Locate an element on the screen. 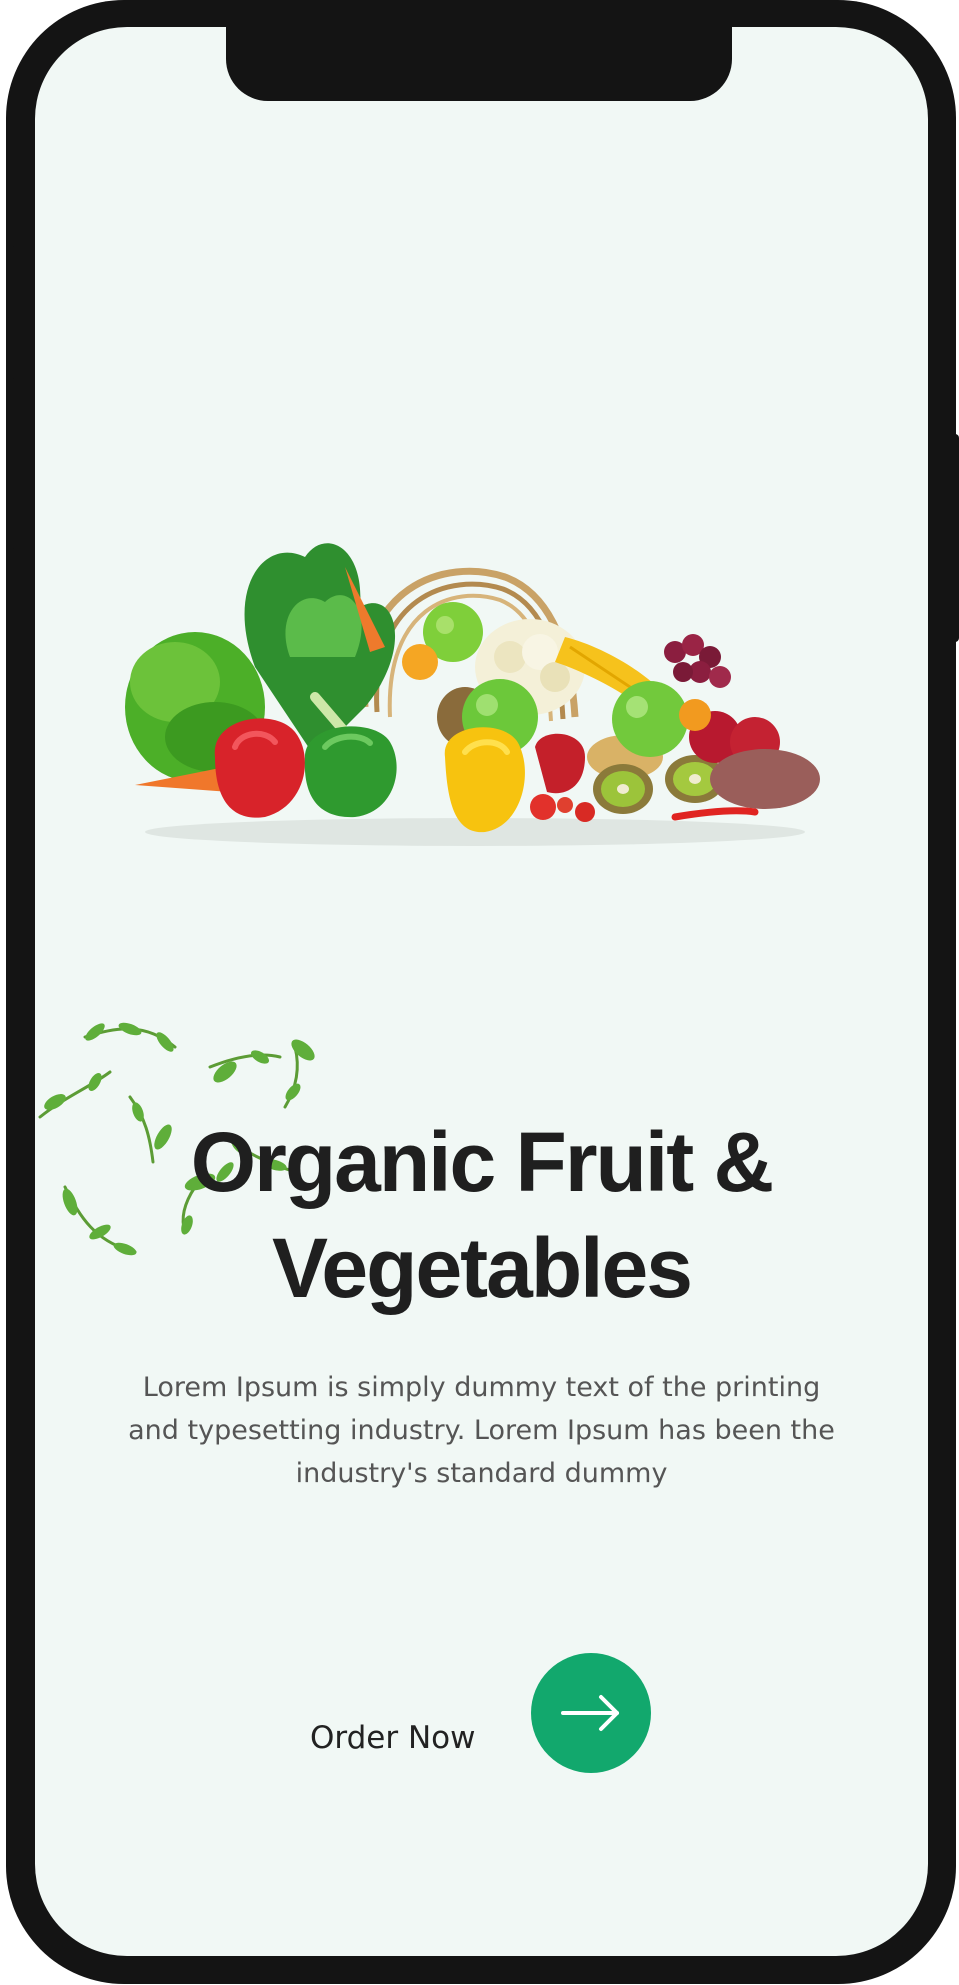 The image size is (959, 1985). power-button is located at coordinates (954, 538).